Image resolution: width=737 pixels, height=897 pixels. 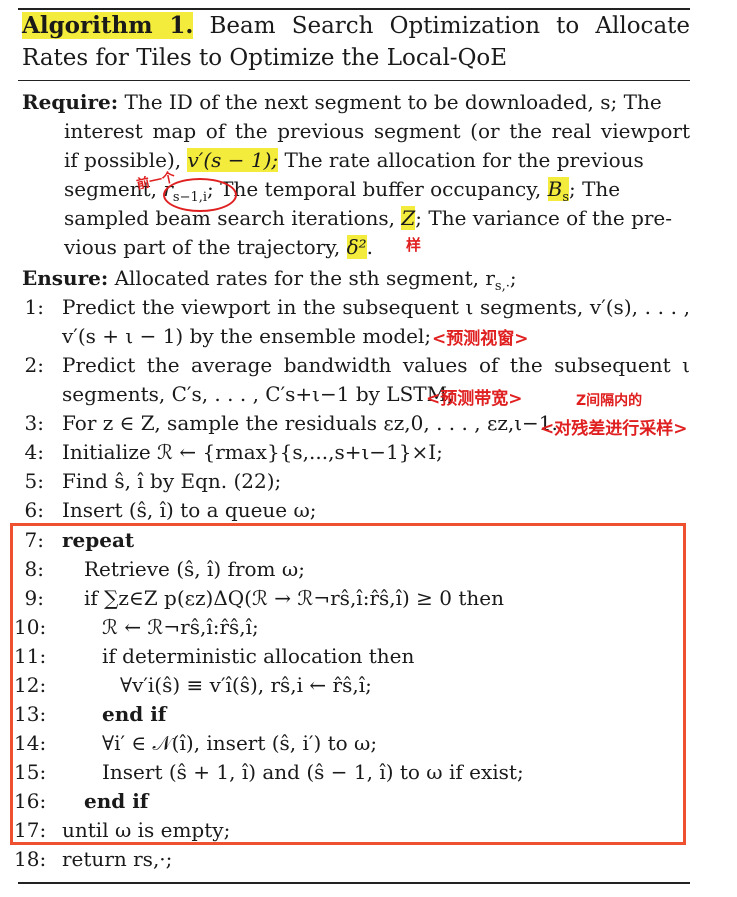 I want to click on step-number: 2:, so click(x=34, y=365).